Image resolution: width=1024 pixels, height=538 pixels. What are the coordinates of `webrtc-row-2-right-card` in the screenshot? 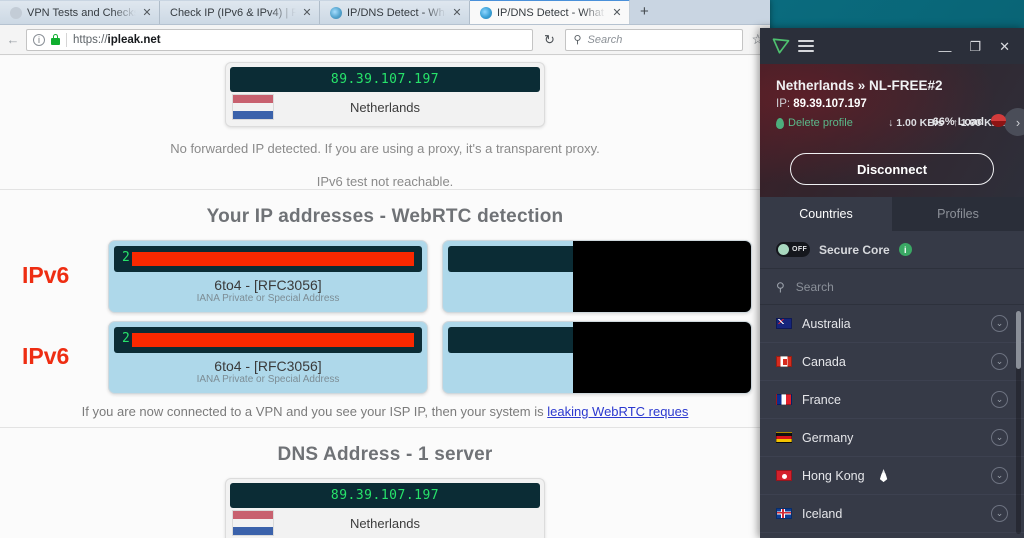 It's located at (597, 357).